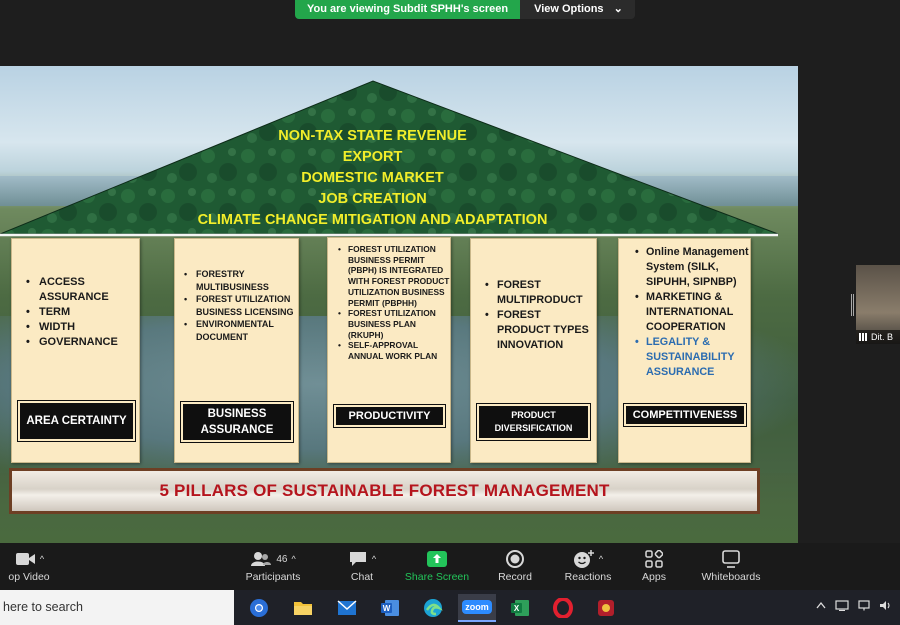  I want to click on pillar-label: PRODUCTIVITY, so click(389, 416).